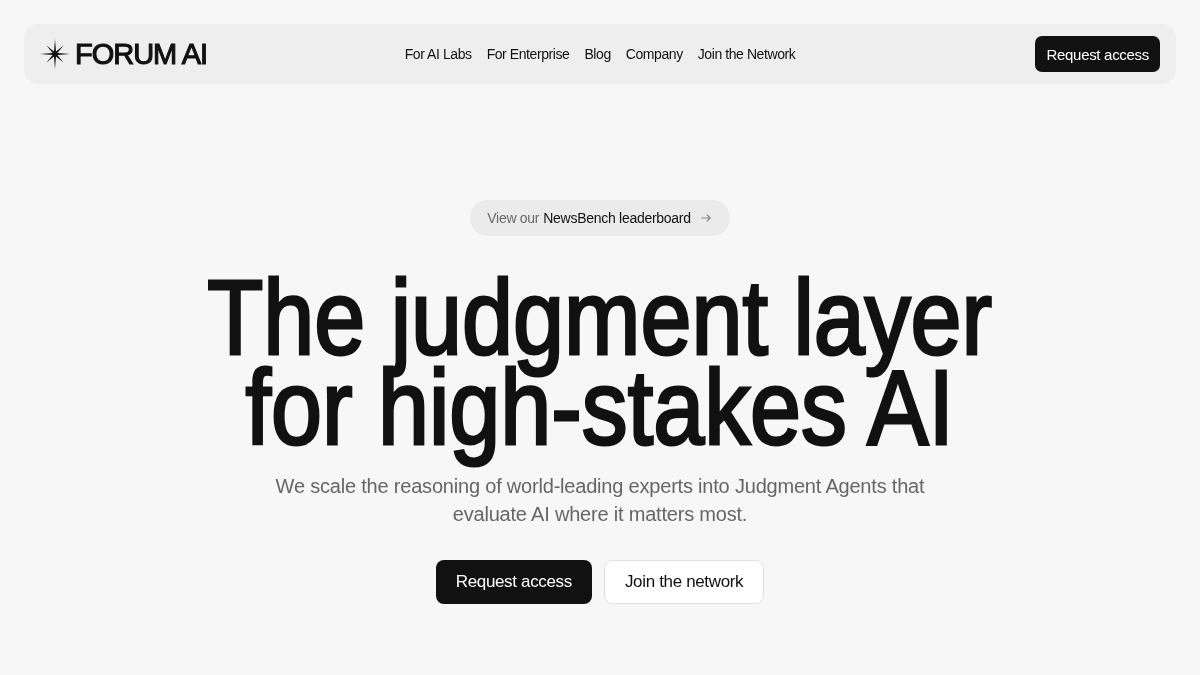 The image size is (1200, 675). I want to click on brand-name: FORUM AI, so click(142, 54).